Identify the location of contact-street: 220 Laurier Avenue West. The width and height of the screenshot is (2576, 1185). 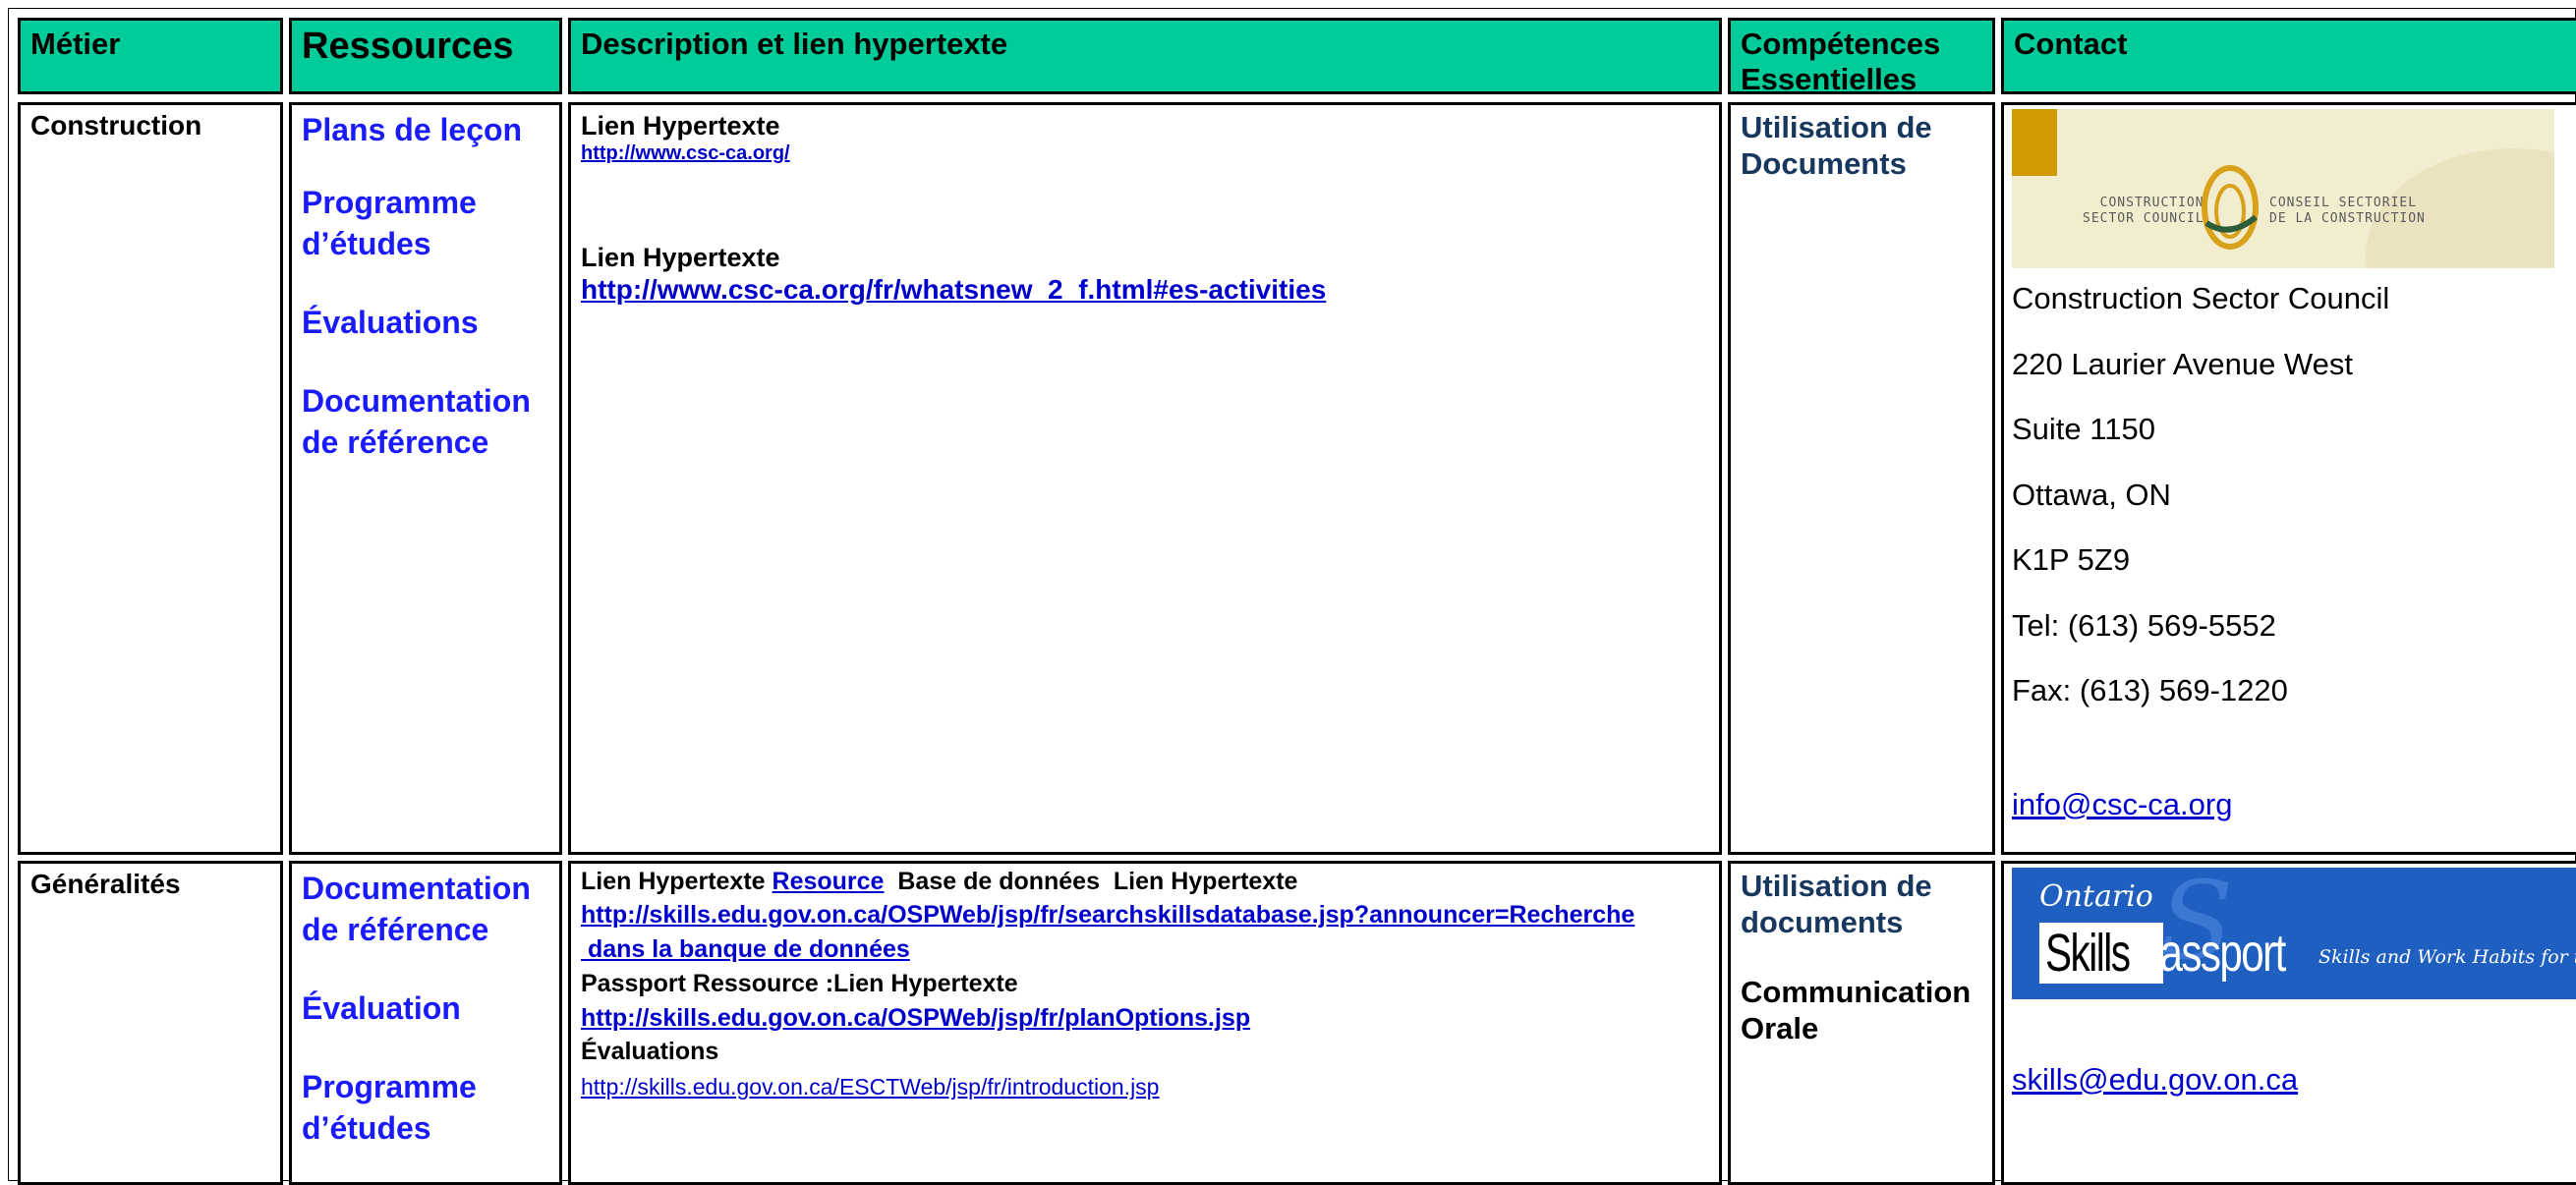
(2183, 364).